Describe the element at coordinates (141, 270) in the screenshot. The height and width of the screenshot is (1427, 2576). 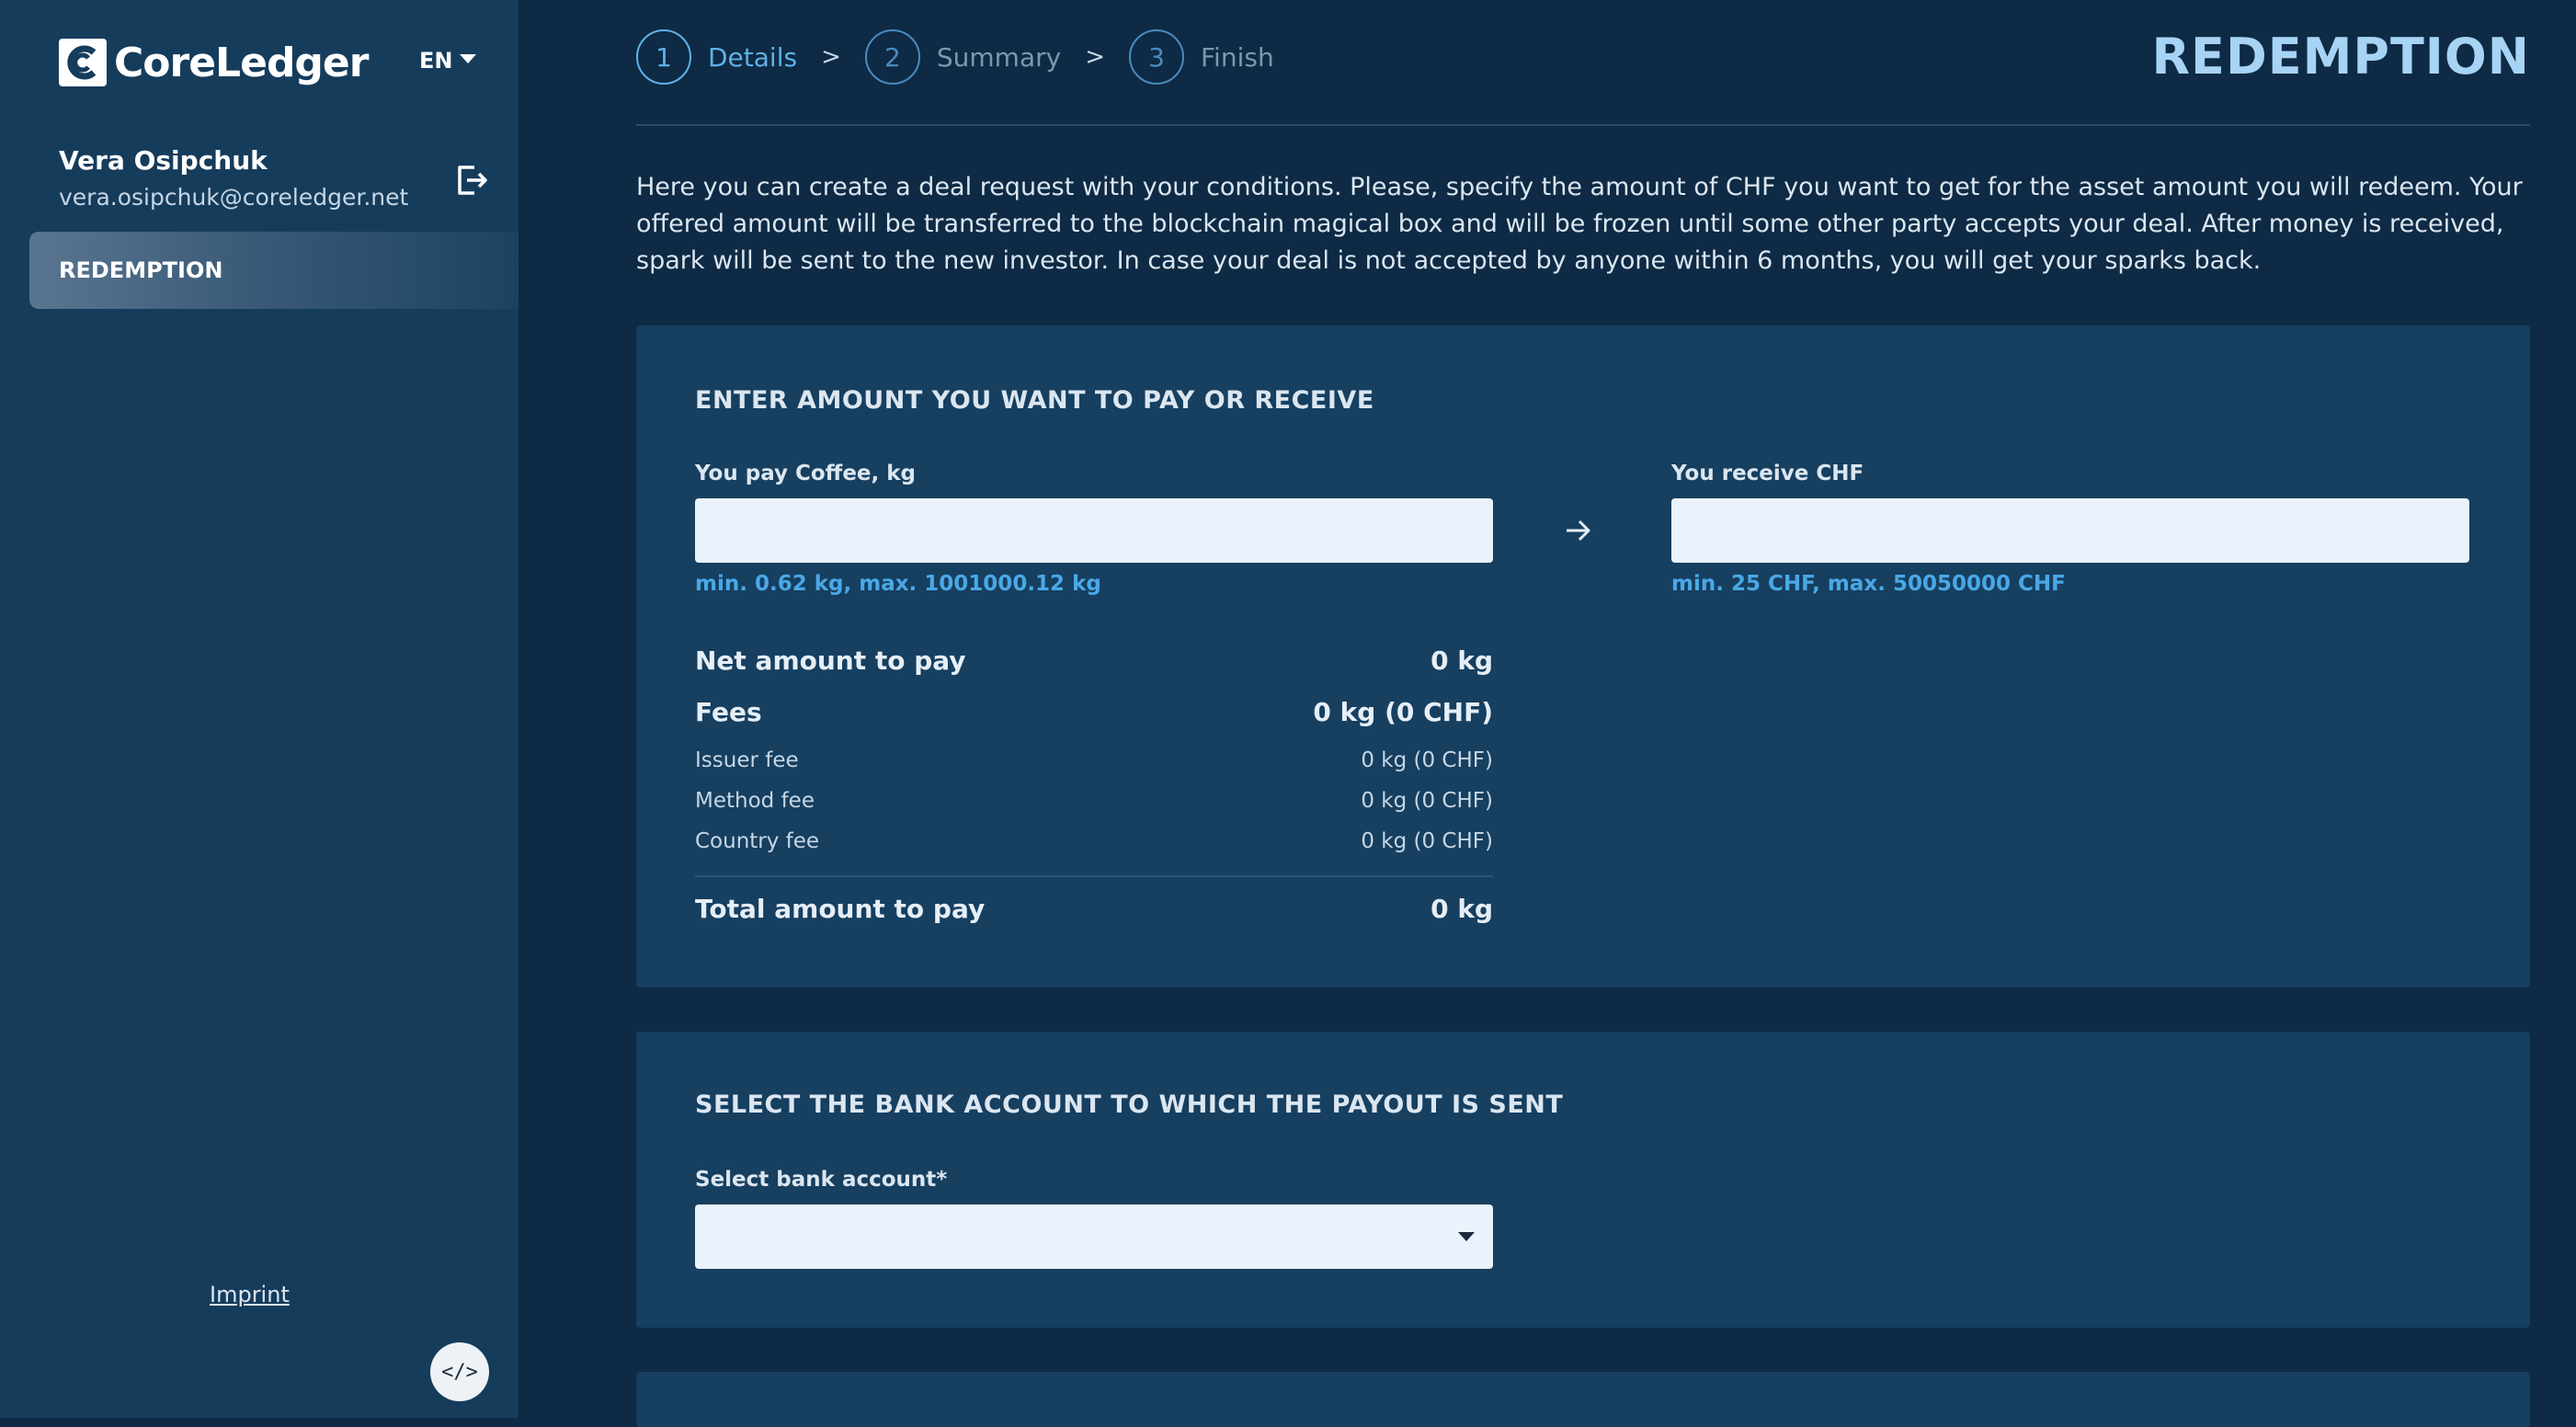
I see `sidebar-item-label: REDEMPTION` at that location.